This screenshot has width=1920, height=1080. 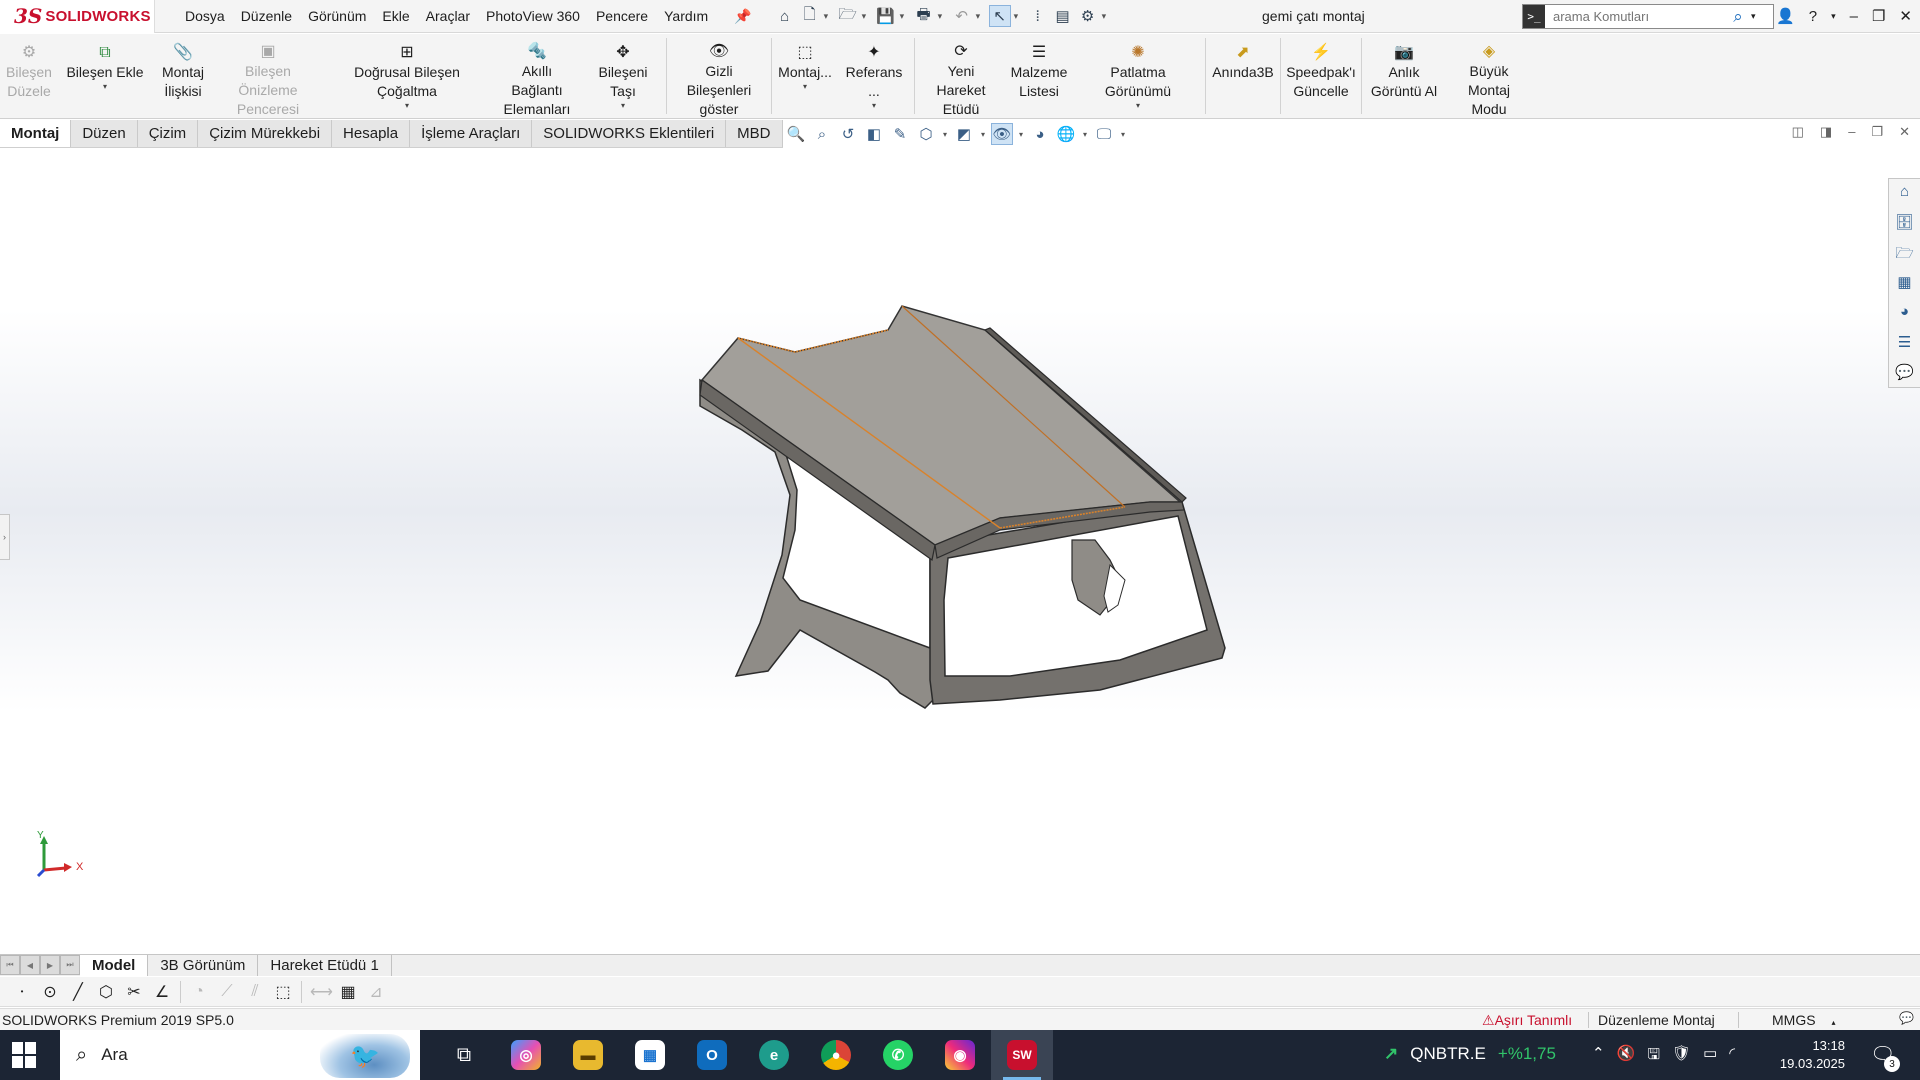 I want to click on insert-component-button: ⧉ Bileşen Ekle ▾, so click(x=105, y=76).